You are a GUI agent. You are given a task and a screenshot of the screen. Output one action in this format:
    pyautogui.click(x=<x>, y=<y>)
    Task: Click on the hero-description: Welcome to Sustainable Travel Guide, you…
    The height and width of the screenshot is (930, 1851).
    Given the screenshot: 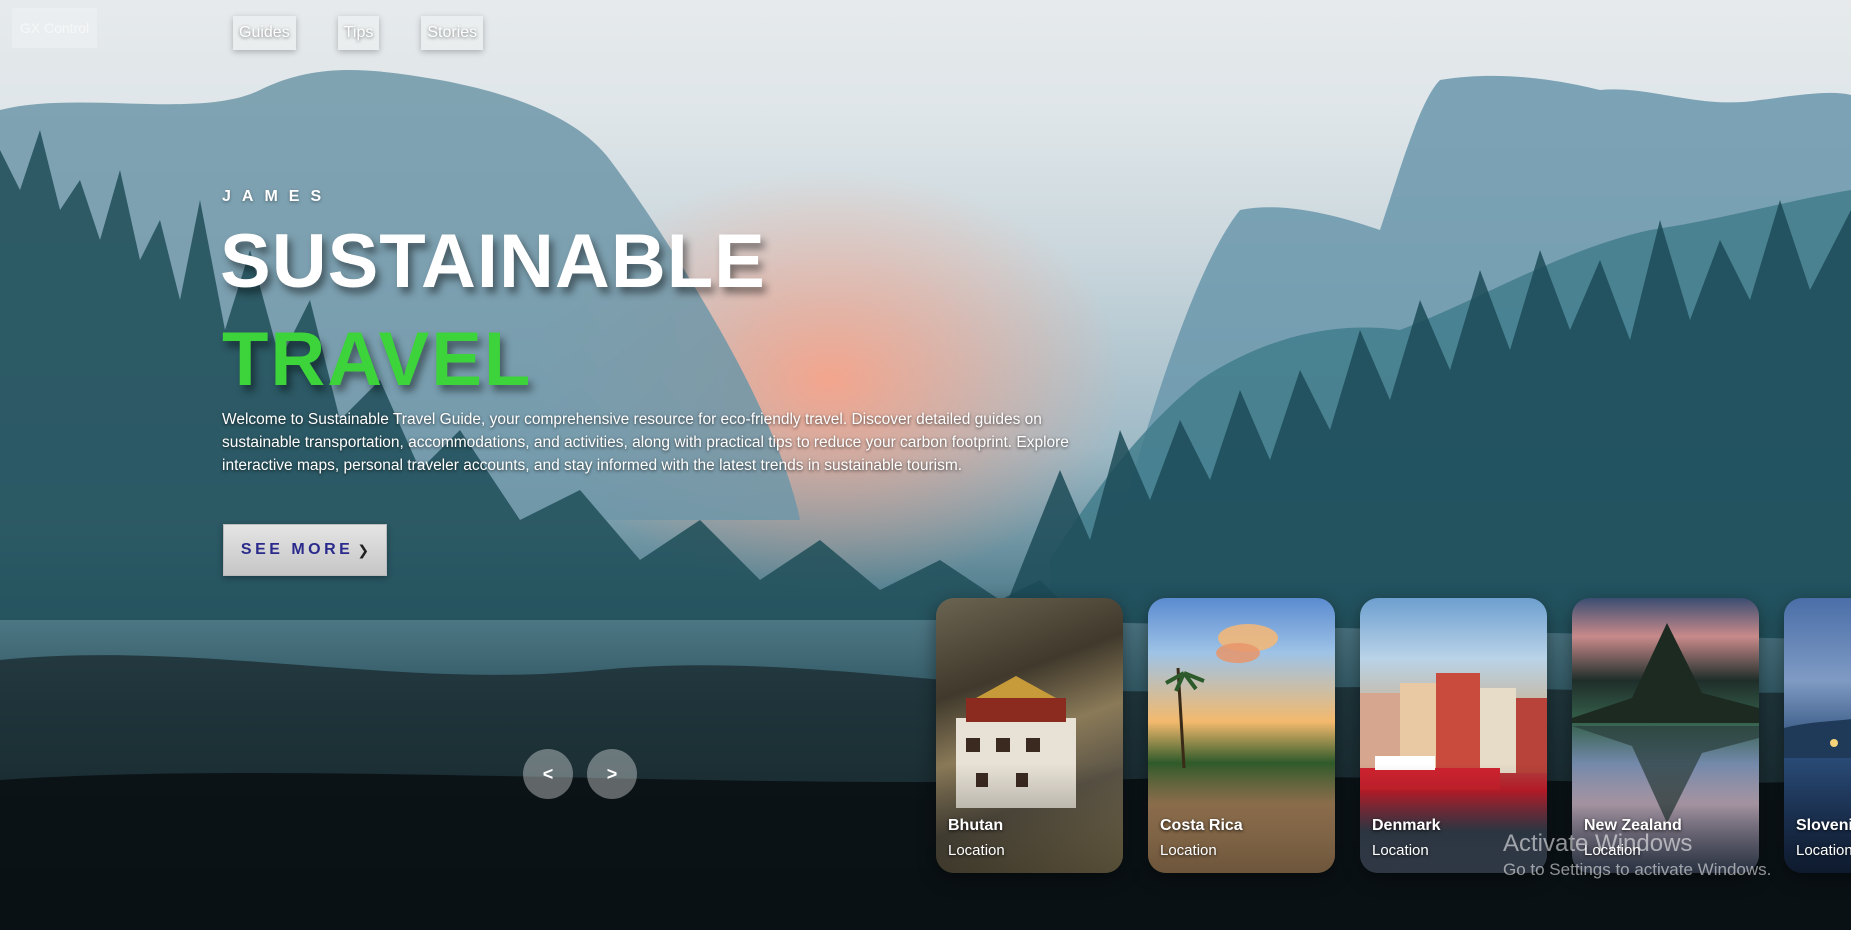 What is the action you would take?
    pyautogui.click(x=645, y=442)
    